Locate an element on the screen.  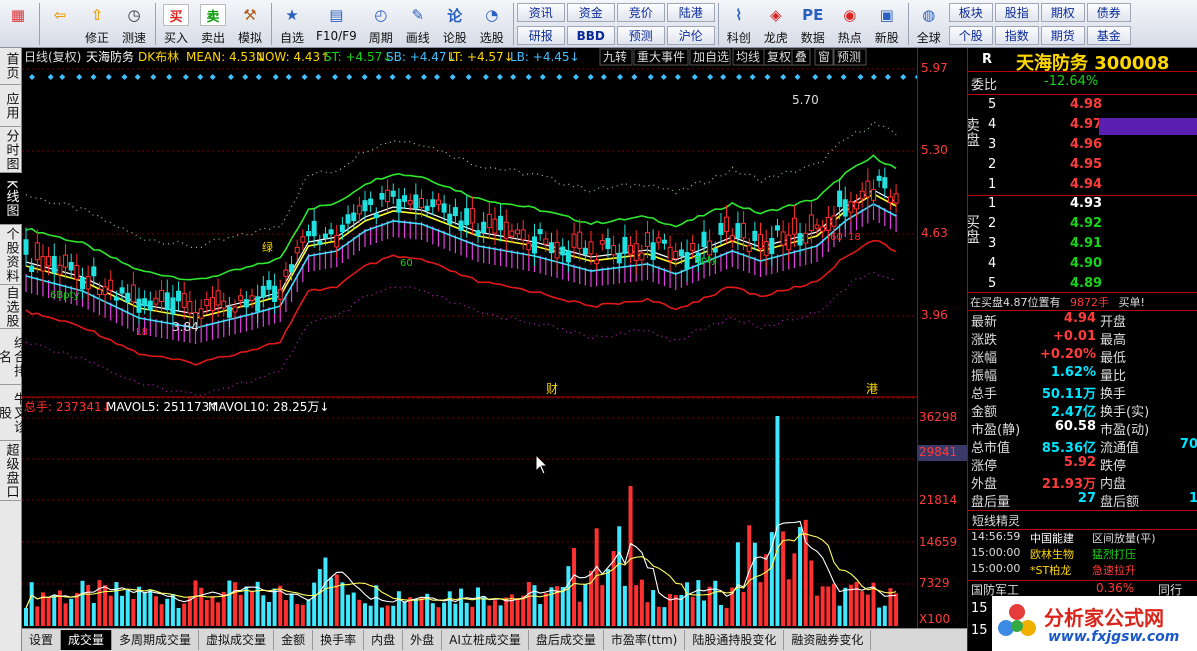
elves-row: 15:00:00 *ST柏龙 急速拉升 is located at coordinates (1082, 571).